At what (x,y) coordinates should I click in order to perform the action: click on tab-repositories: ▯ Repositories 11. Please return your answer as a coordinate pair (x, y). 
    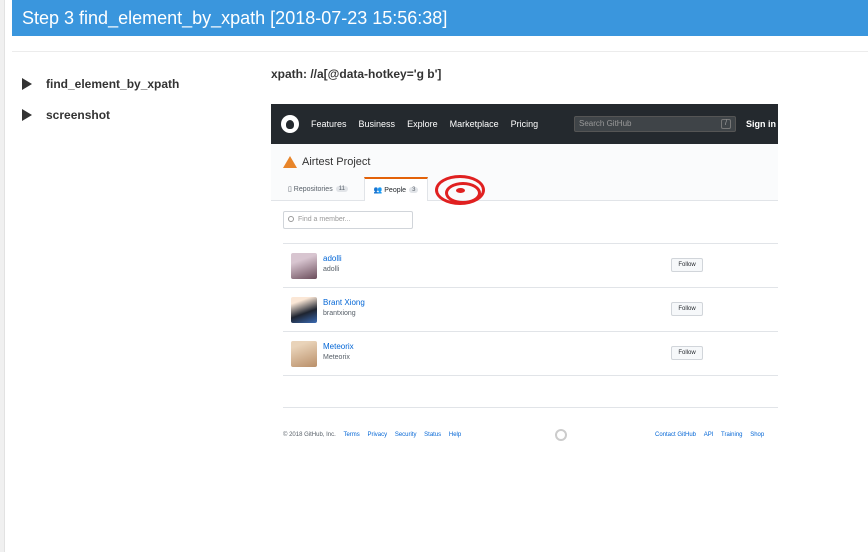
    Looking at the image, I should click on (318, 189).